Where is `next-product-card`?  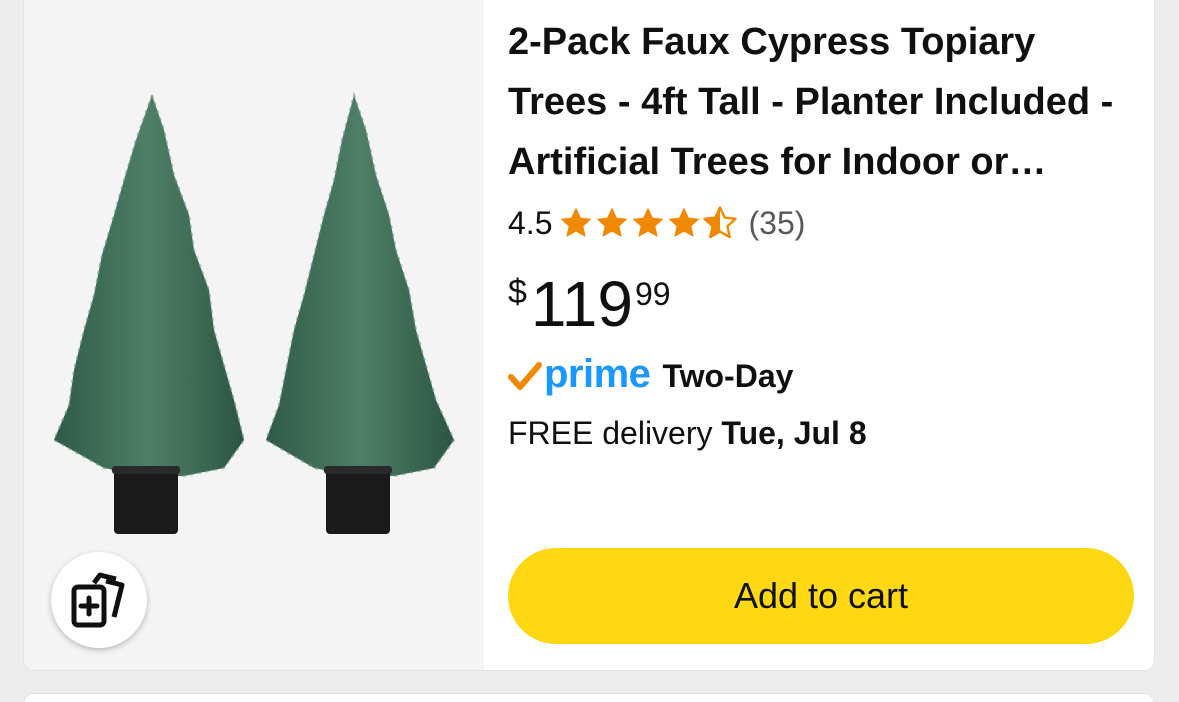 next-product-card is located at coordinates (589, 698).